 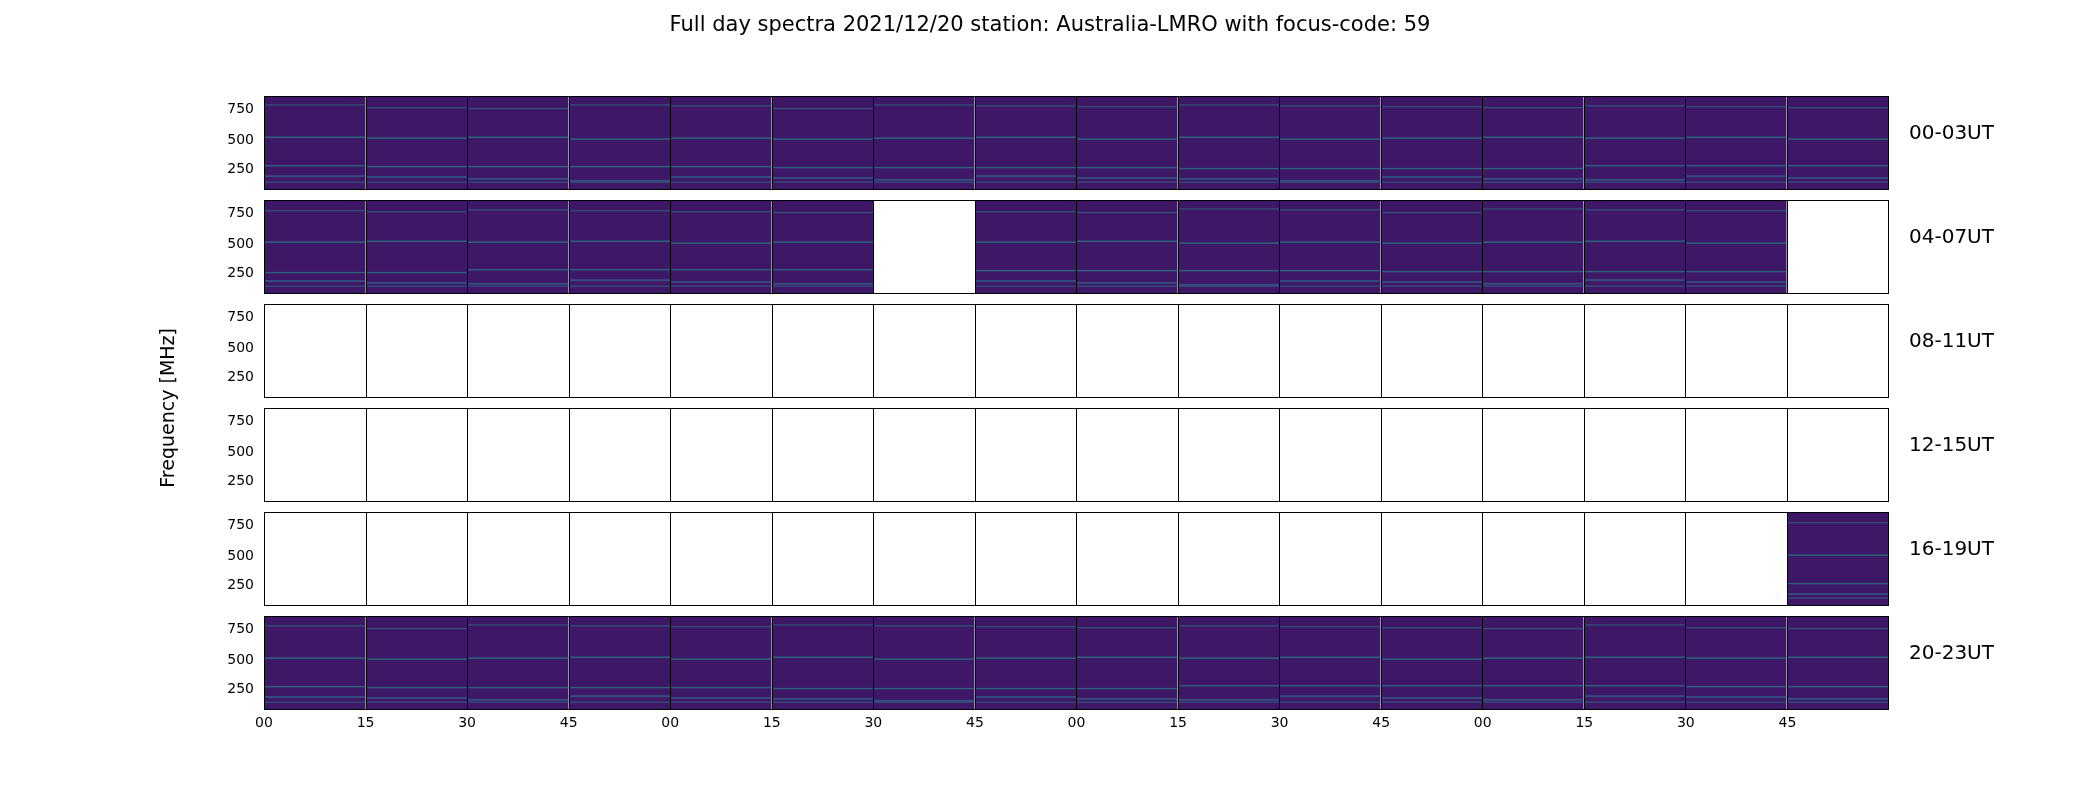 I want to click on time-range-label: 04-07UT, so click(x=1951, y=236).